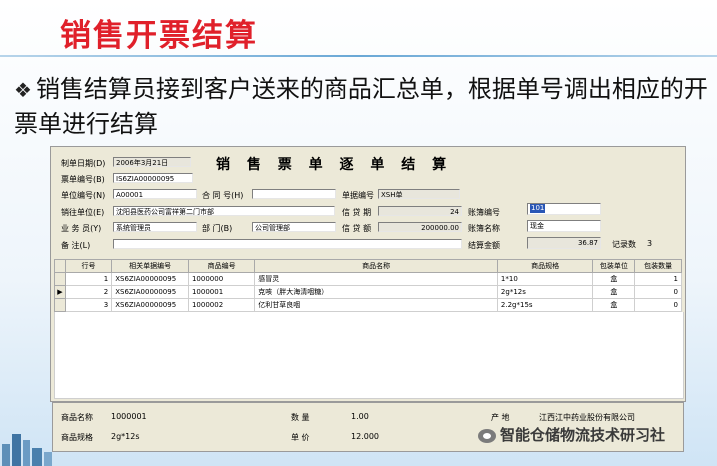 Image resolution: width=717 pixels, height=466 pixels. I want to click on ticket-no-field: IS6ZIA00000095, so click(153, 178).